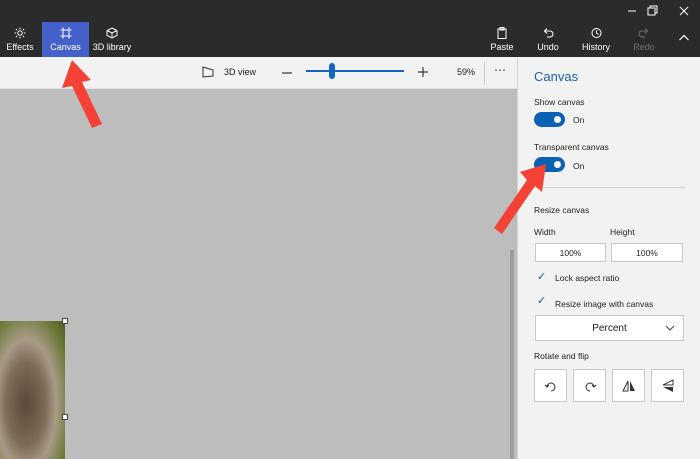 The height and width of the screenshot is (459, 700). I want to click on canvas-button: Canvas, so click(65, 39).